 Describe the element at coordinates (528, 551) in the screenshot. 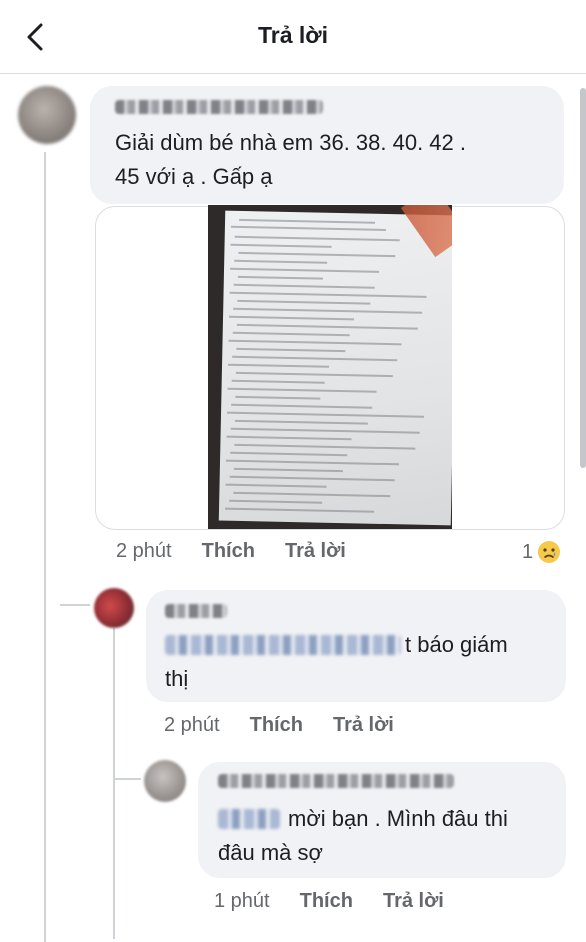

I see `reaction-count: 1` at that location.